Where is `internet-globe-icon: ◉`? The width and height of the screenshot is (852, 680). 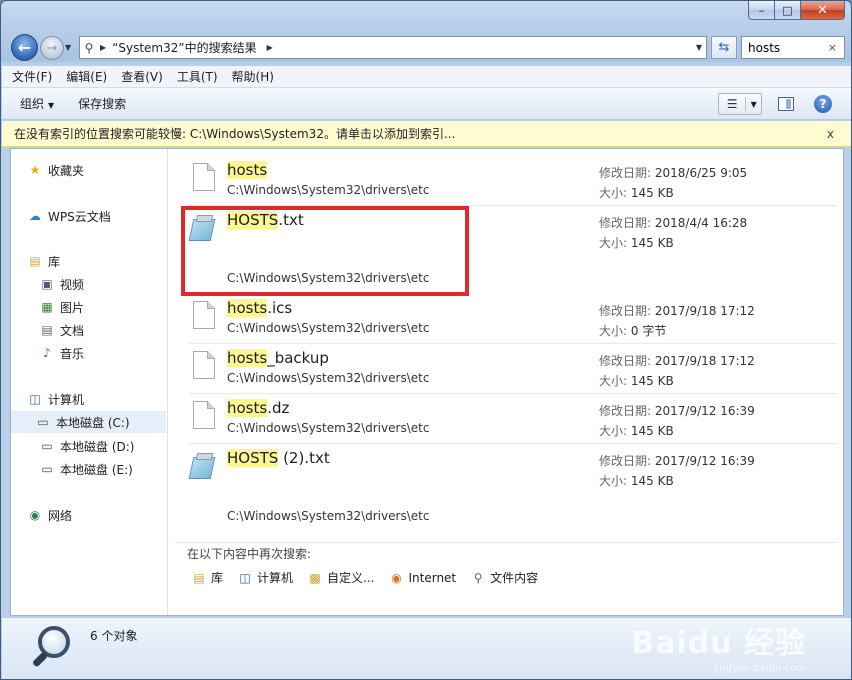 internet-globe-icon: ◉ is located at coordinates (396, 577).